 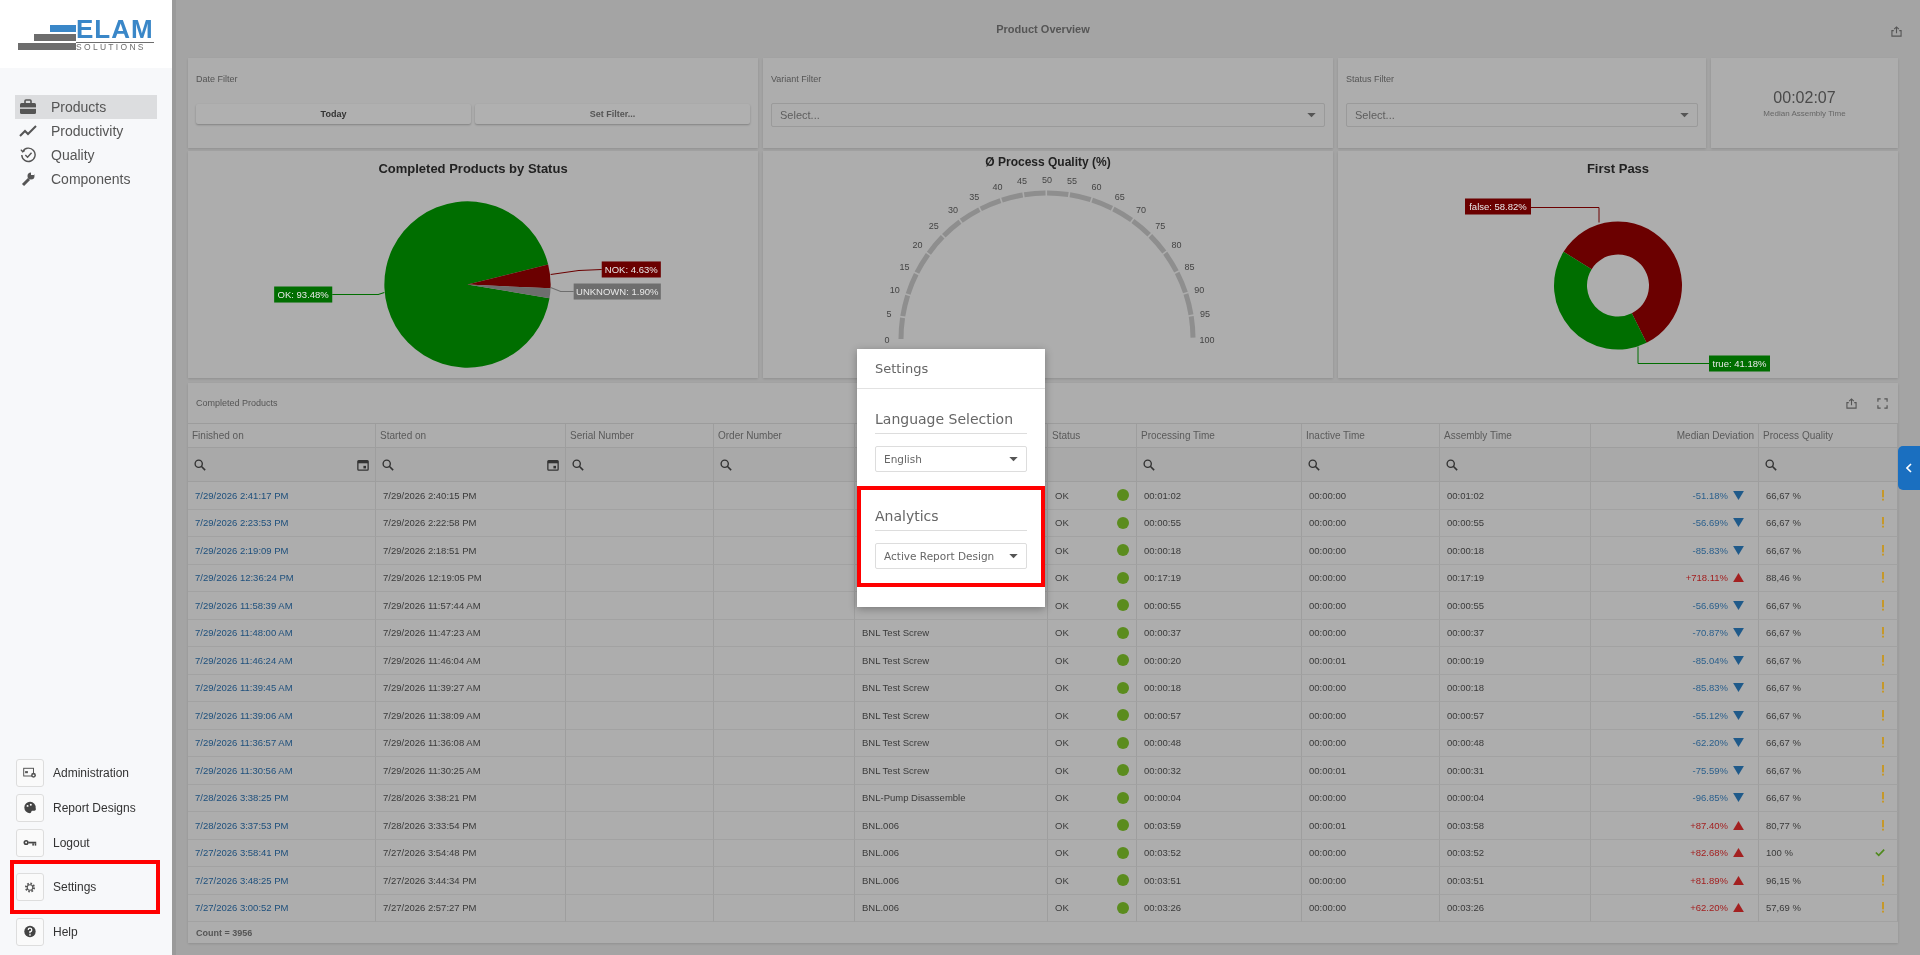 What do you see at coordinates (237, 403) in the screenshot?
I see `table-title: Completed Products` at bounding box center [237, 403].